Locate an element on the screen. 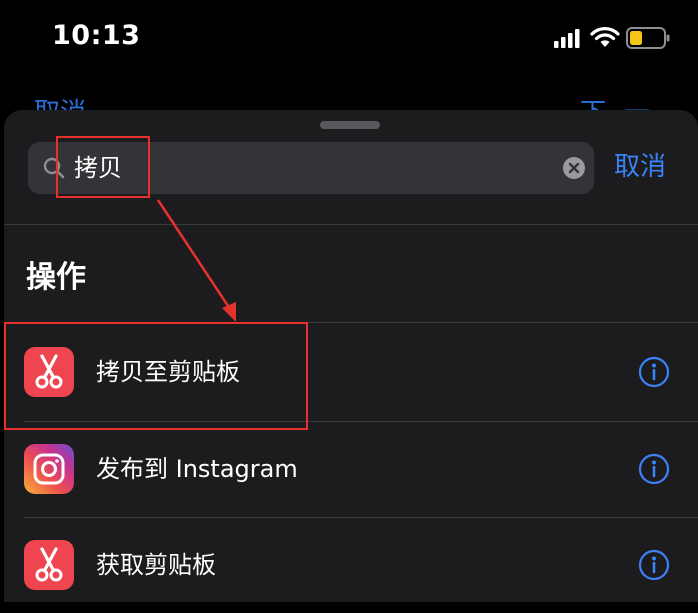 The image size is (698, 613). wifi-icon is located at coordinates (605, 37).